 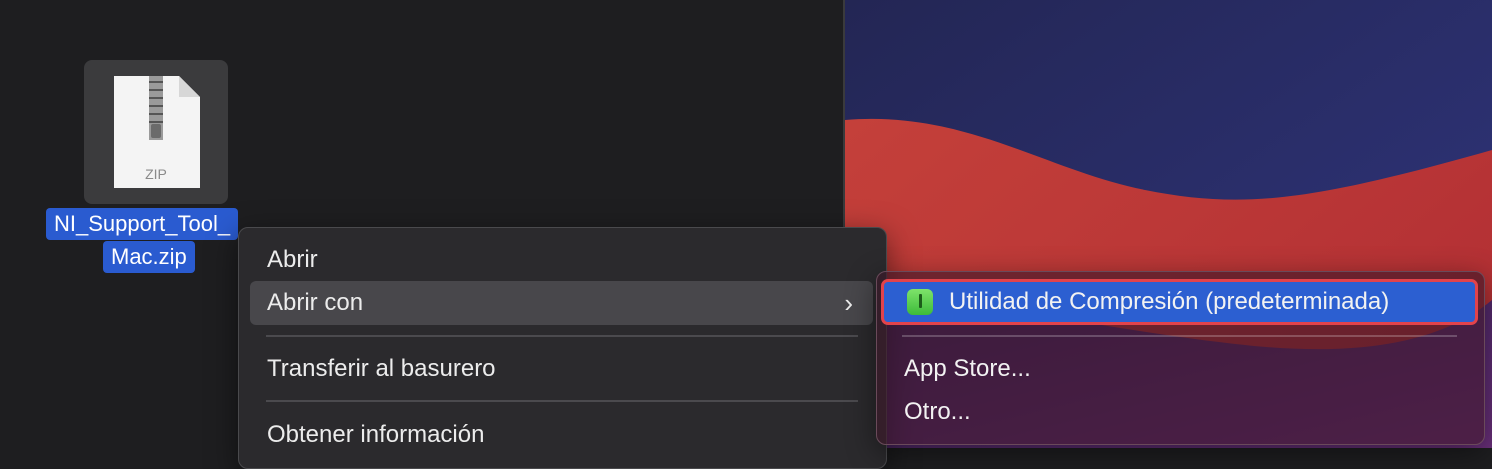 What do you see at coordinates (142, 224) in the screenshot?
I see `file-name-line1: NI_Support_Tool_` at bounding box center [142, 224].